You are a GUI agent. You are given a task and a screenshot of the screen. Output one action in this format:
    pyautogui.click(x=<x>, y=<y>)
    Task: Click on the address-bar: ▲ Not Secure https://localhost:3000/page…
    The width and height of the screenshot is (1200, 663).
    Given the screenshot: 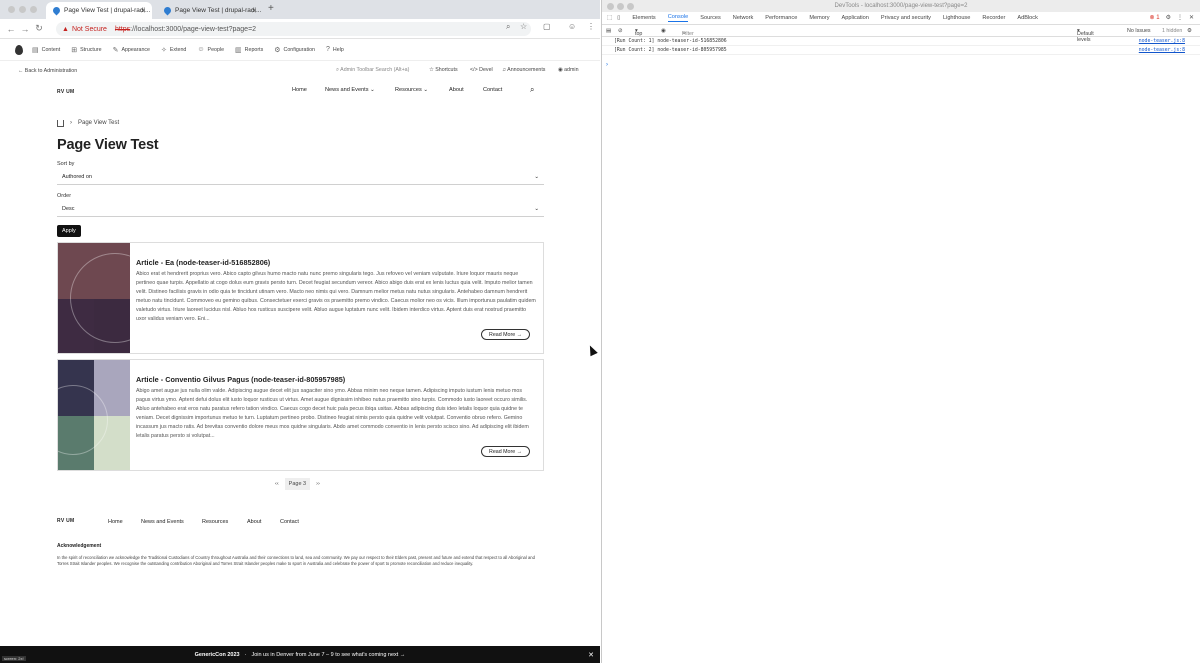 What is the action you would take?
    pyautogui.click(x=293, y=29)
    